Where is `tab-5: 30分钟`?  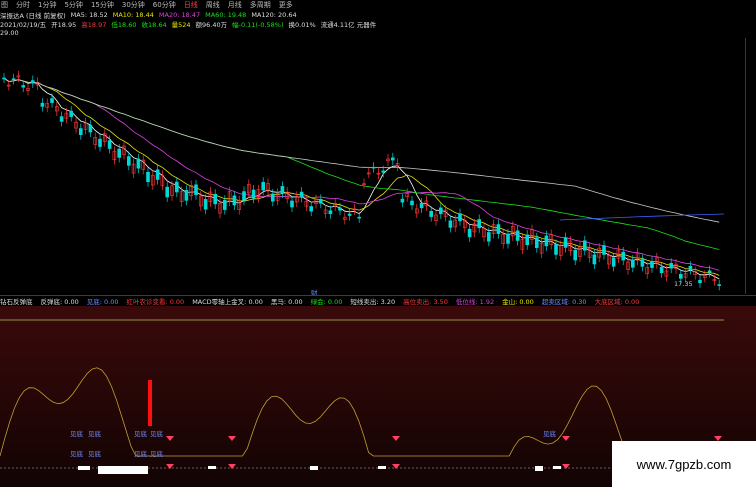 tab-5: 30分钟 is located at coordinates (133, 5).